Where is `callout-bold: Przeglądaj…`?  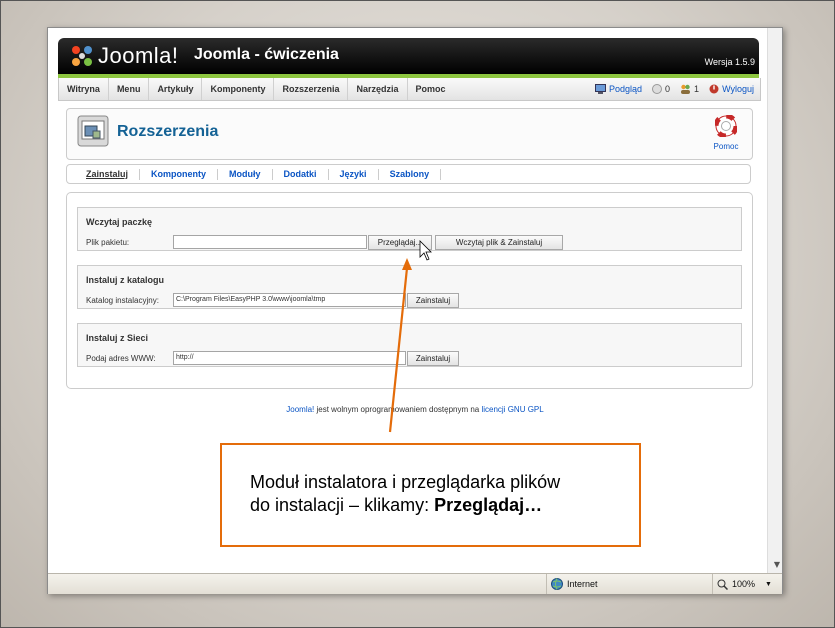
callout-bold: Przeglądaj… is located at coordinates (488, 505).